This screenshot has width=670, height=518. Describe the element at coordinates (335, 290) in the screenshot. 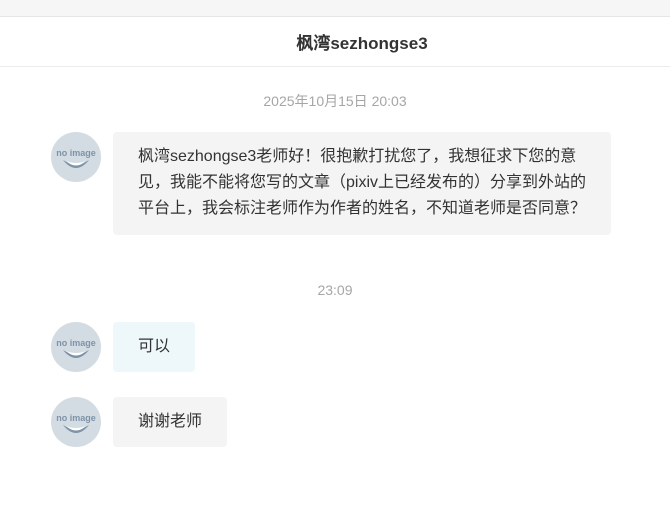

I see `message-timestamp: 23:09` at that location.